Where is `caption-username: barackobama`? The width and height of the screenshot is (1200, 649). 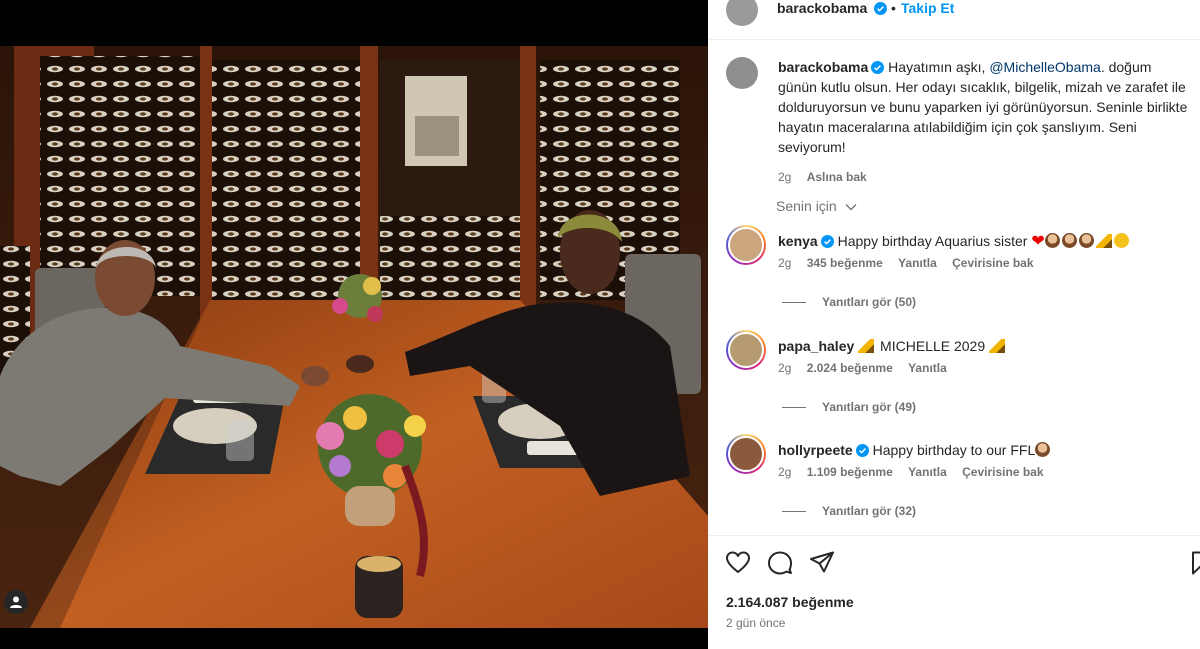 caption-username: barackobama is located at coordinates (823, 67).